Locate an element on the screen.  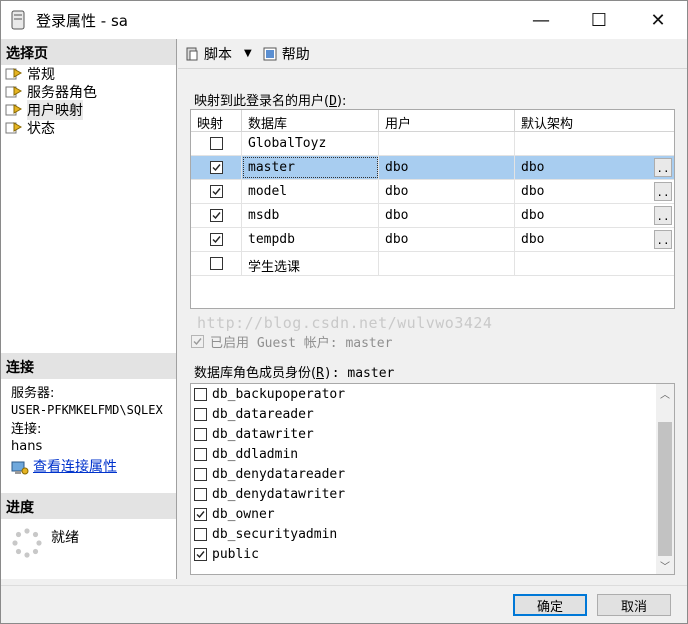
table-row: tempdb dbo dbo .. is located at coordinates (432, 240).